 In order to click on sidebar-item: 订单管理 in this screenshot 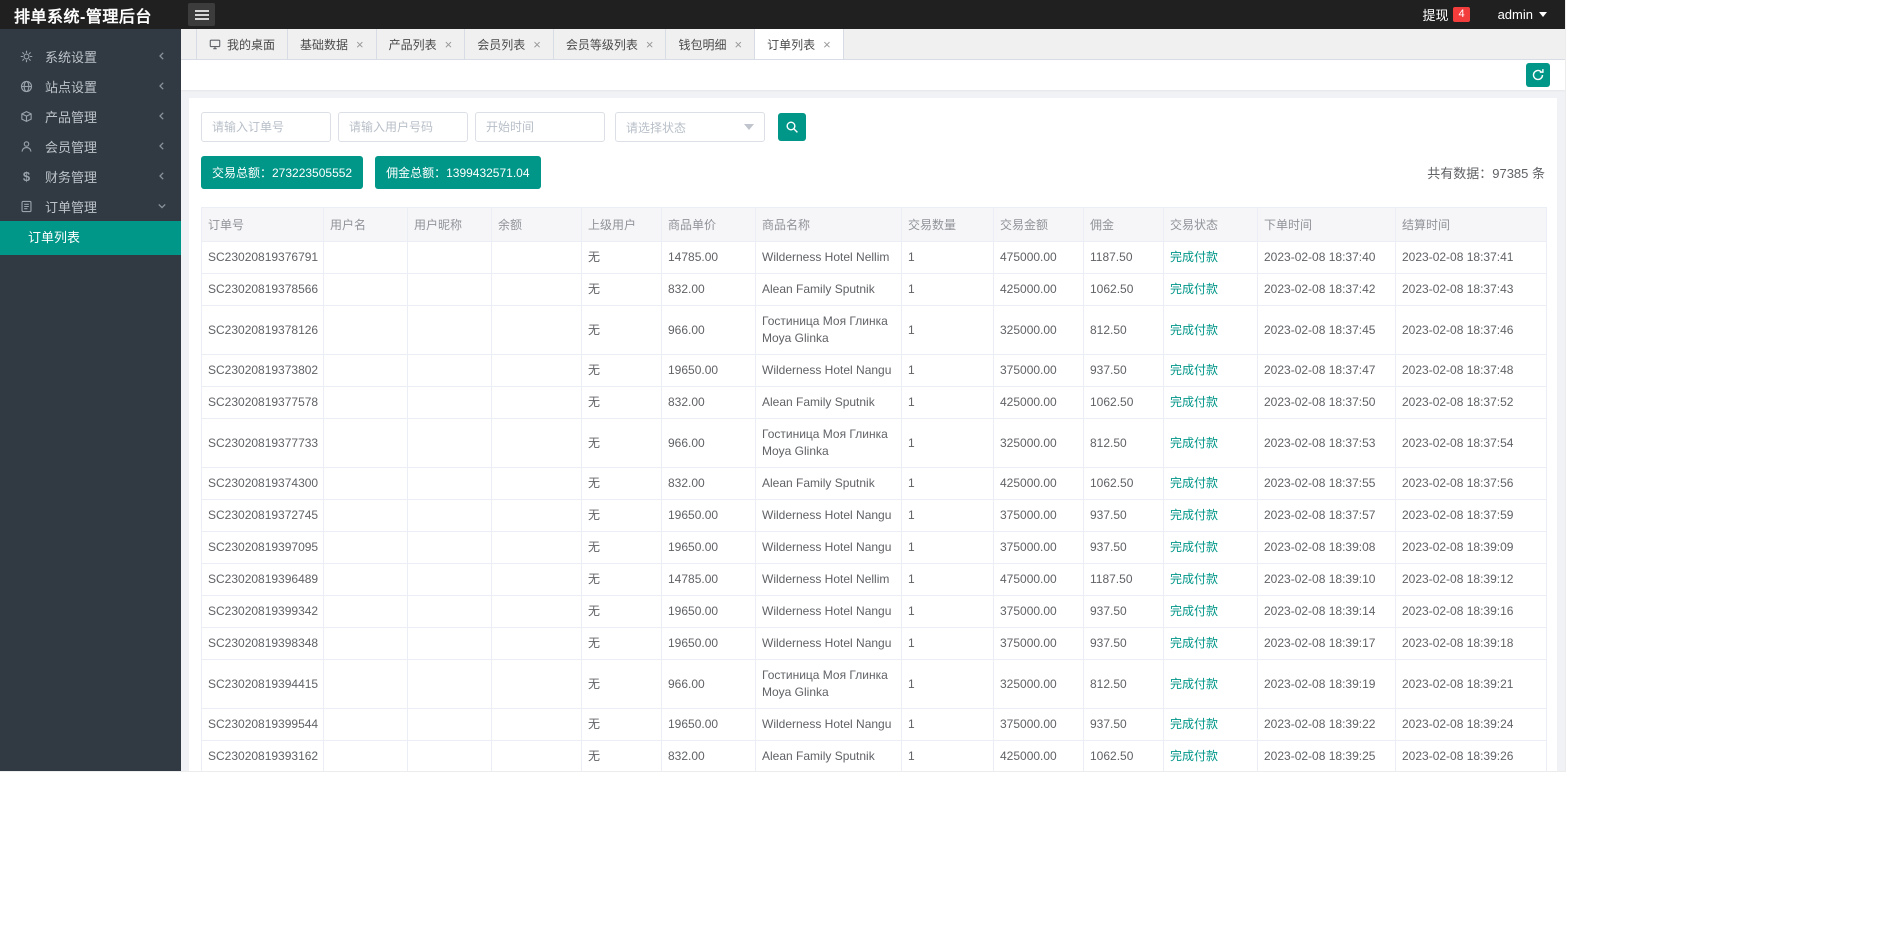, I will do `click(90, 206)`.